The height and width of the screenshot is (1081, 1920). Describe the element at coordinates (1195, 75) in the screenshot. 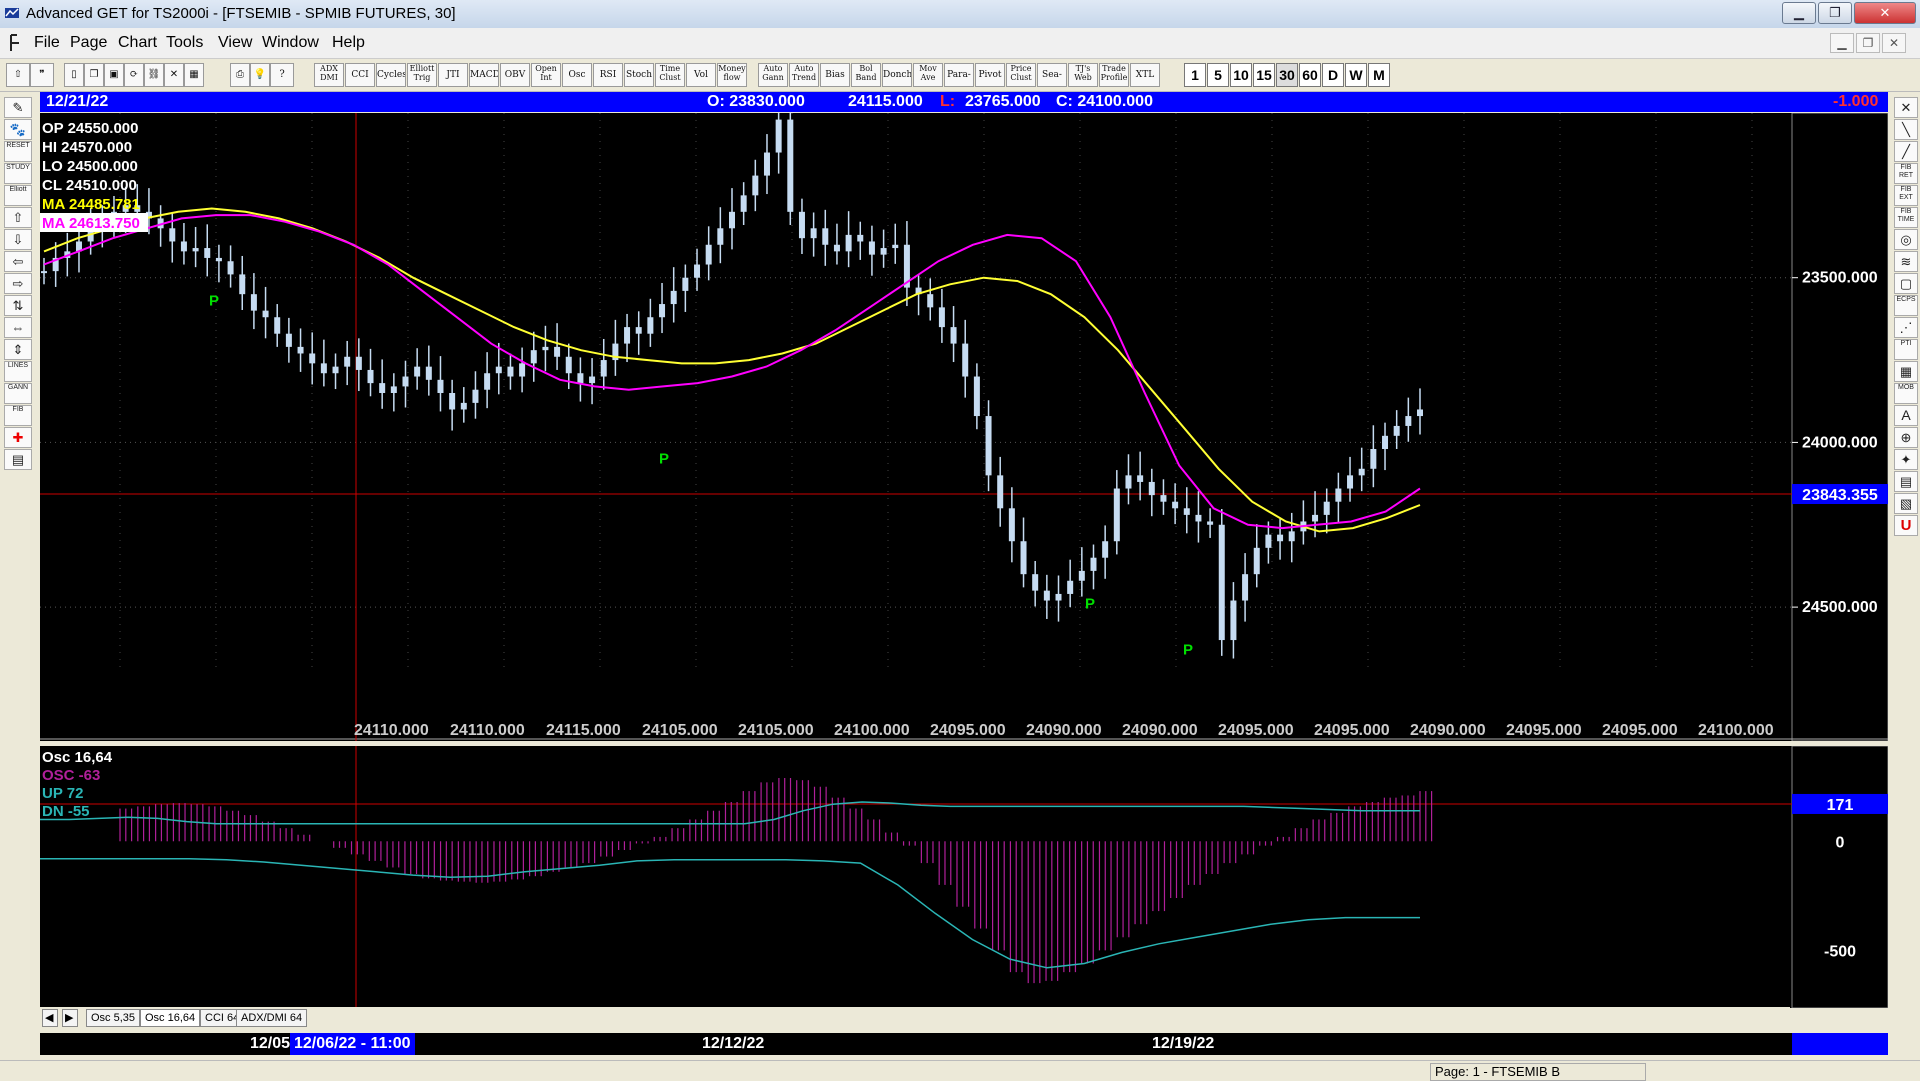

I see `timeframe-1-button: 1` at that location.